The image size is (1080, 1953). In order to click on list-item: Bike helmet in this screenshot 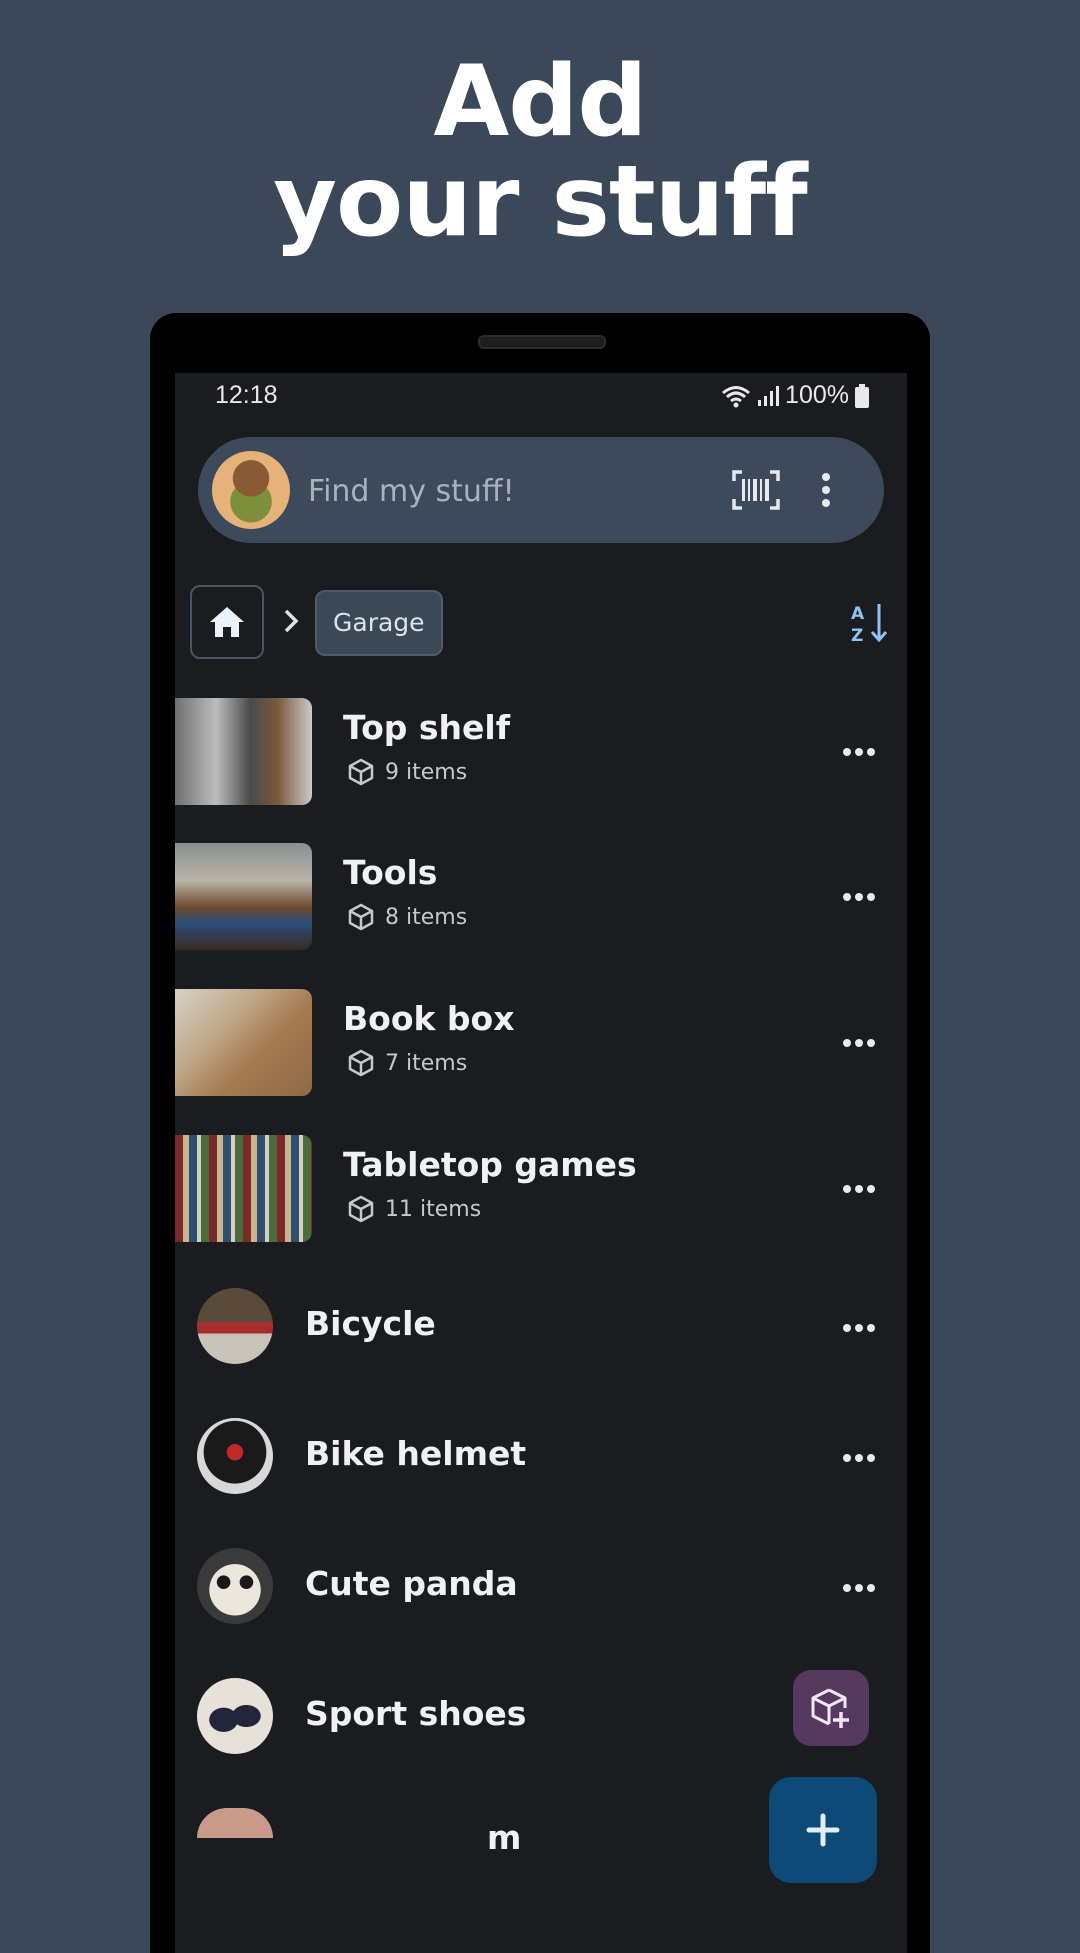, I will do `click(541, 1458)`.